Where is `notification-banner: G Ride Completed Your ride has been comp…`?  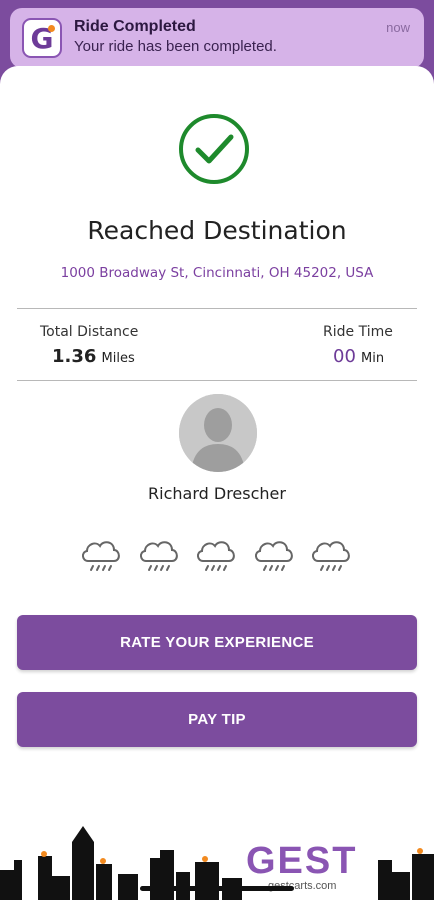 notification-banner: G Ride Completed Your ride has been comp… is located at coordinates (217, 38).